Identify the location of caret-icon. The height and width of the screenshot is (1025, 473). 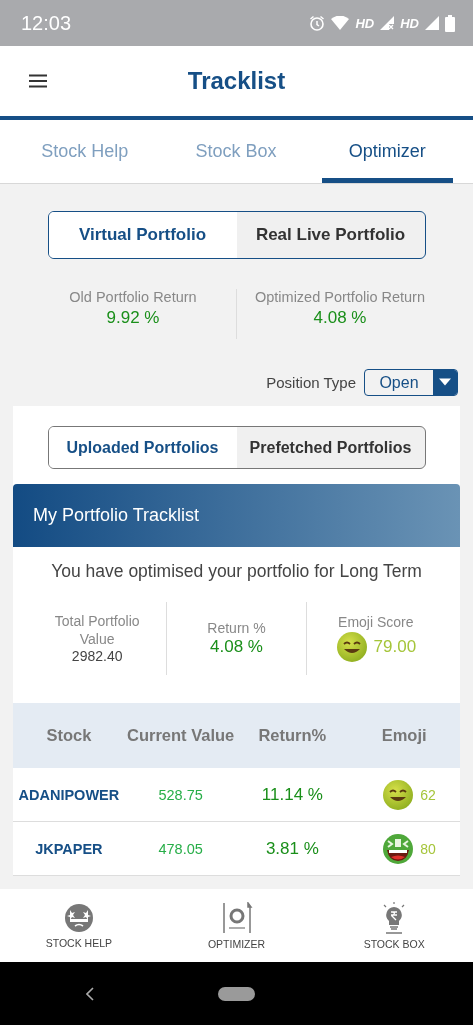
(445, 382).